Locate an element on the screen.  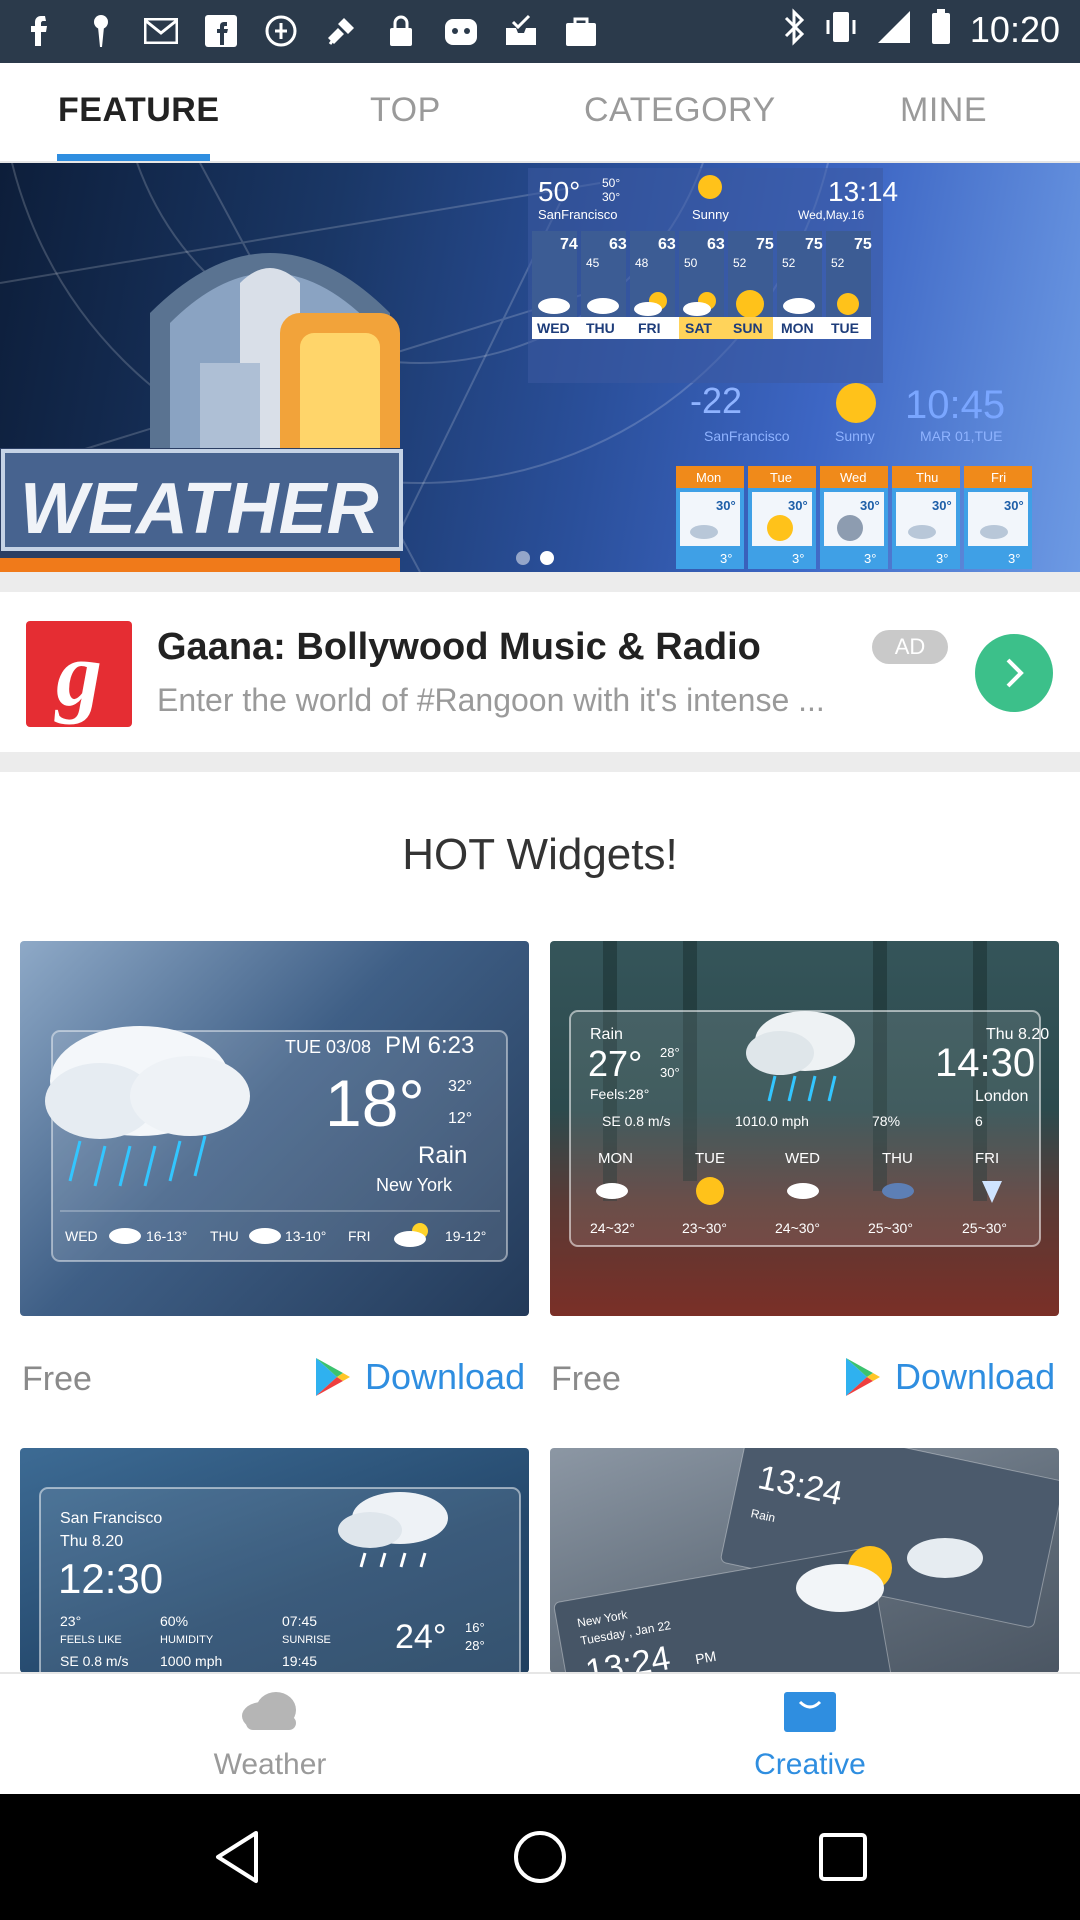
shopping-bag-icon is located at coordinates (581, 31).